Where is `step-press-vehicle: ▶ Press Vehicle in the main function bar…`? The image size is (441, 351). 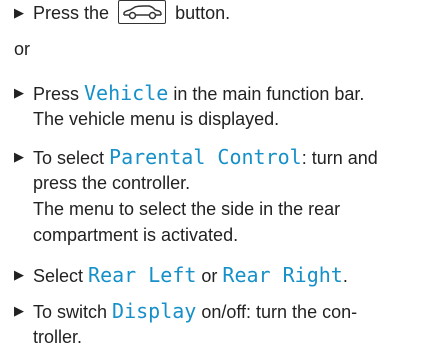
step-press-vehicle: ▶ Press Vehicle in the main function bar… is located at coordinates (189, 93).